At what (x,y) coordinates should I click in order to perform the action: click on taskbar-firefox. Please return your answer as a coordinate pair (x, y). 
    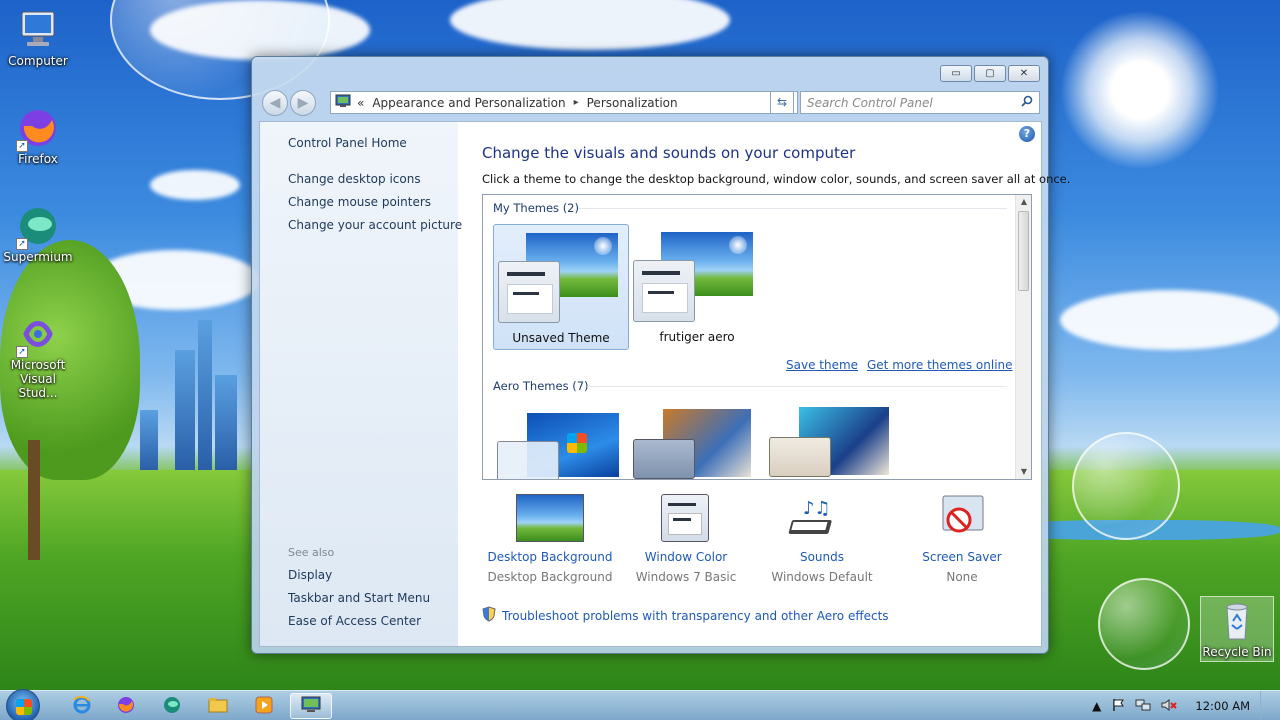
    Looking at the image, I should click on (126, 706).